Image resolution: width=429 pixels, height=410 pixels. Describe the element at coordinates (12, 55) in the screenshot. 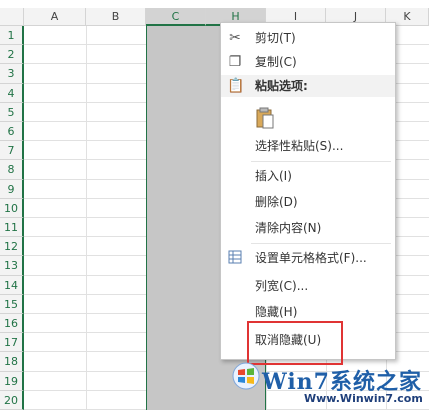

I see `row-header-2: 2` at that location.